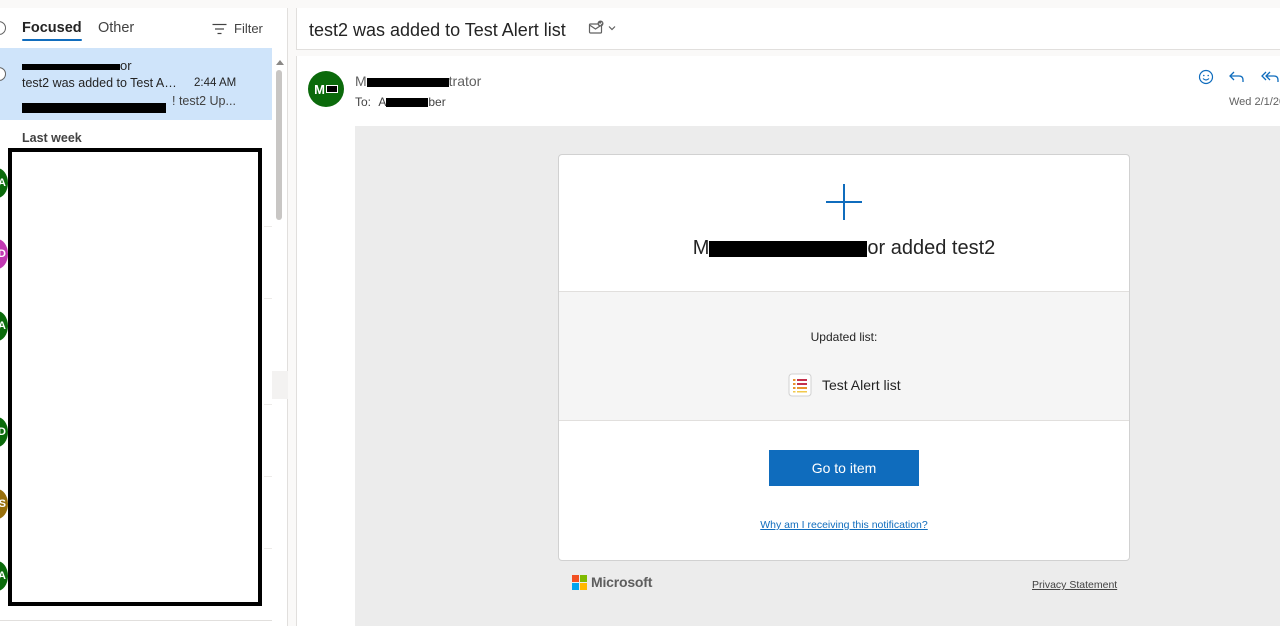  Describe the element at coordinates (144, 28) in the screenshot. I see `message-list-header: Focused Other Filter` at that location.